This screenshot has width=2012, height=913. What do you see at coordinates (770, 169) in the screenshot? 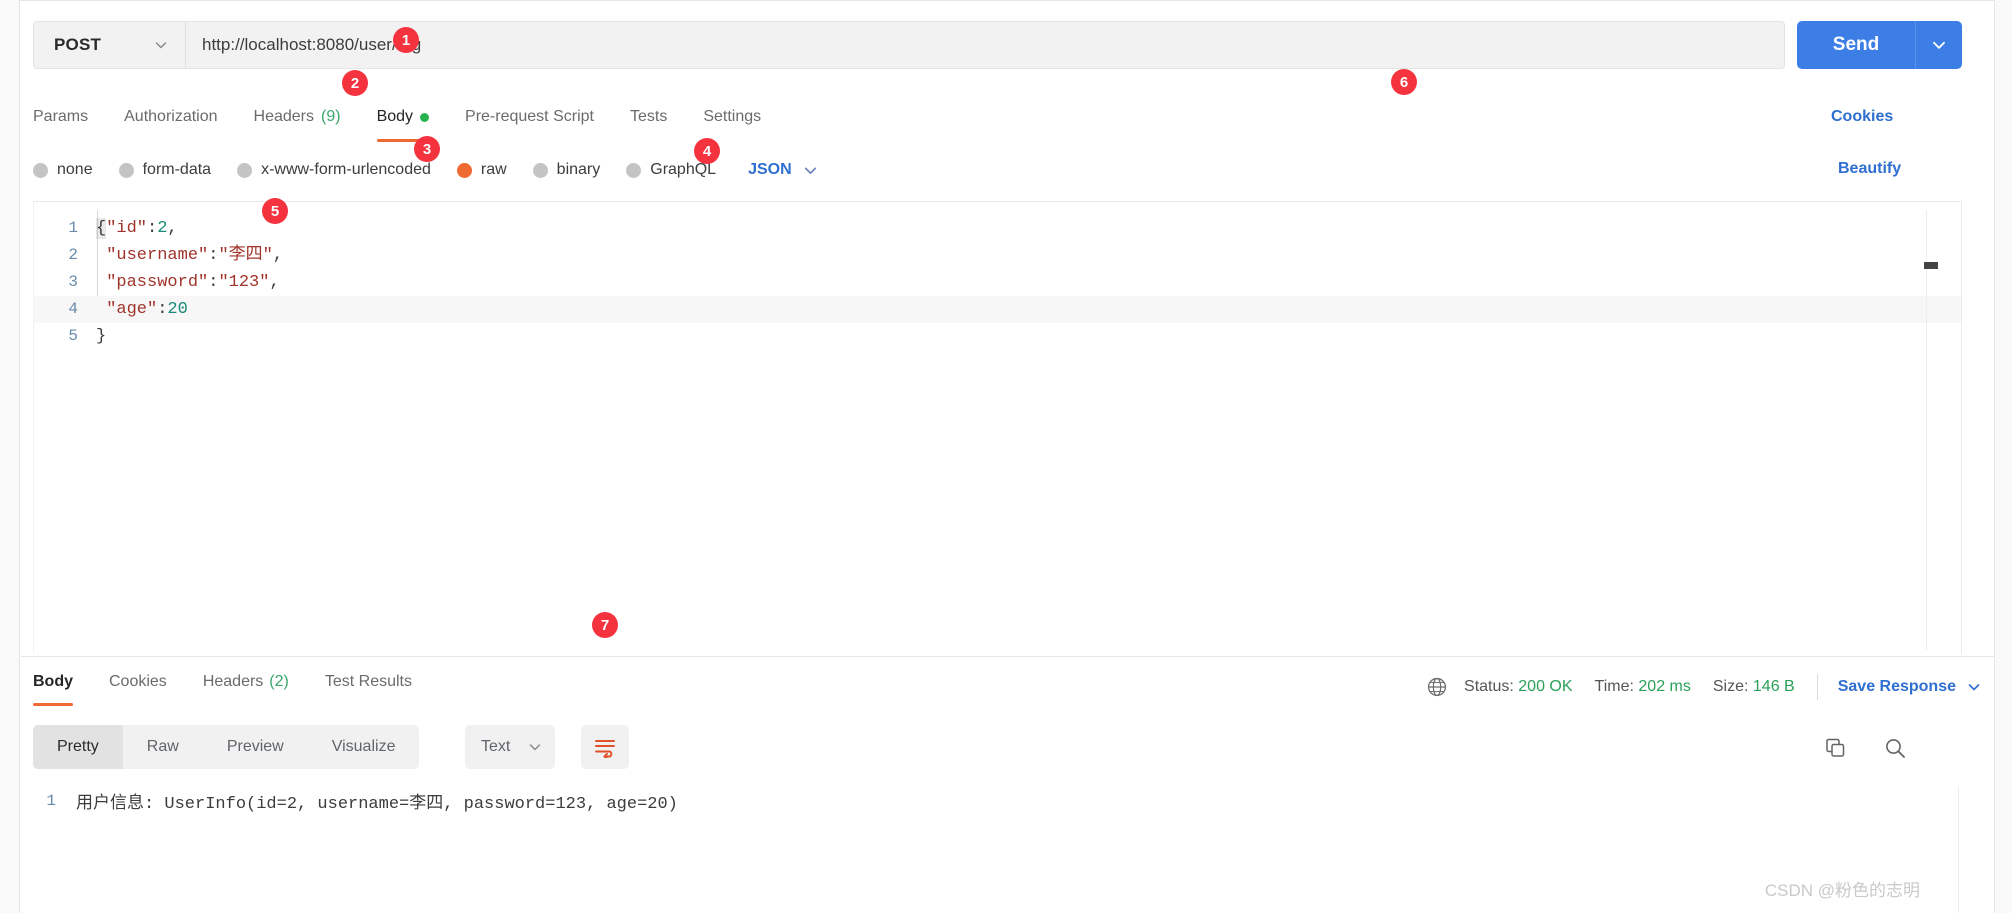
I see `raw-format-label: JSON` at bounding box center [770, 169].